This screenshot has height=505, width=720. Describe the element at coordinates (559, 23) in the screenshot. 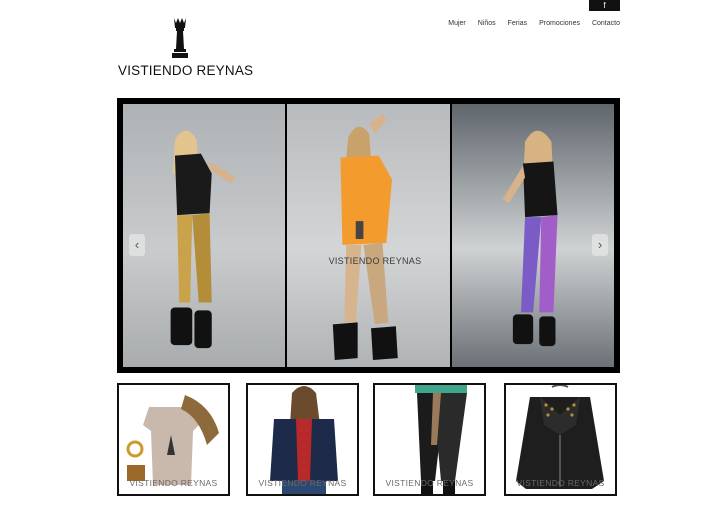

I see `nav-item-promociones: Promociones` at that location.